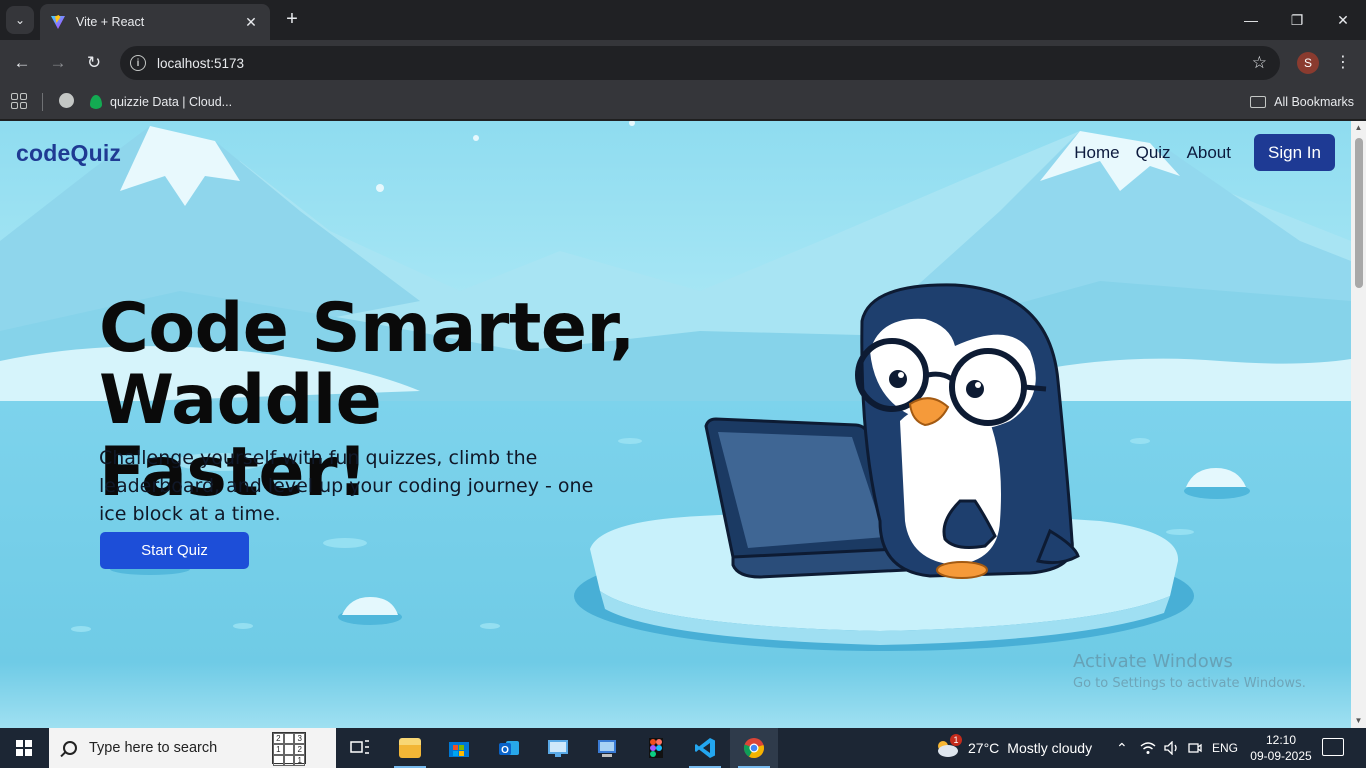 This screenshot has height=768, width=1366. What do you see at coordinates (1148, 748) in the screenshot?
I see `wifi-icon` at bounding box center [1148, 748].